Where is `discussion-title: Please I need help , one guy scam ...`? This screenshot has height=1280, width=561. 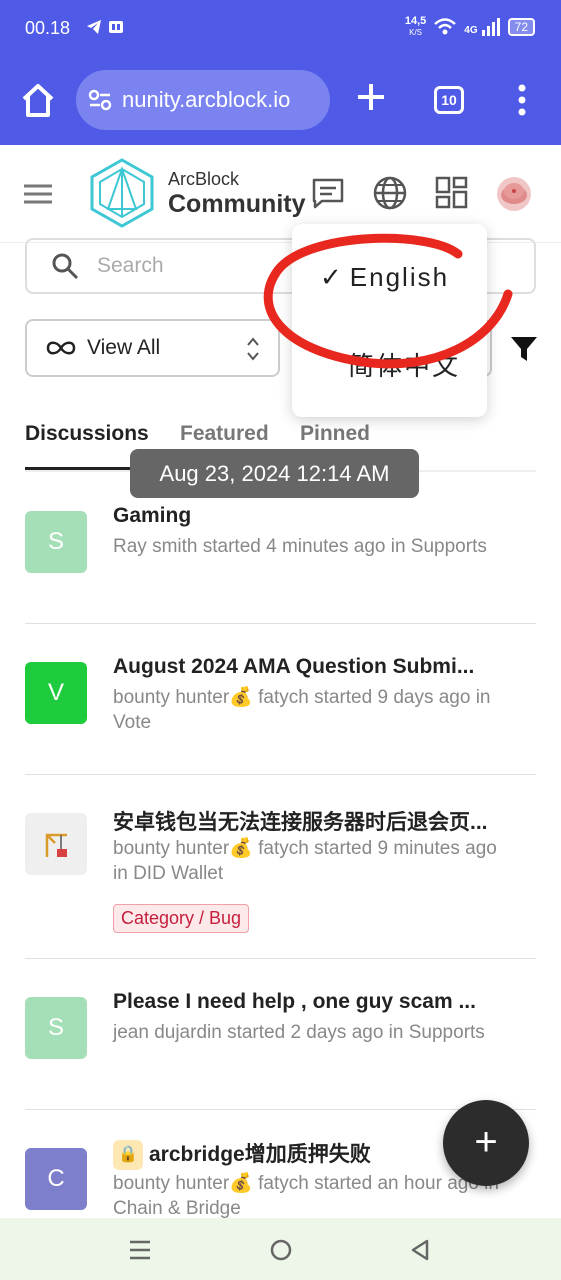 discussion-title: Please I need help , one guy scam ... is located at coordinates (318, 1002).